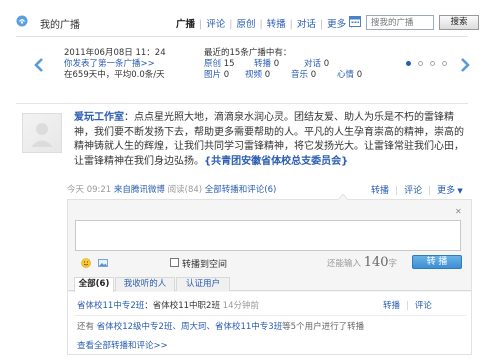 Image resolution: width=480 pixels, height=360 pixels. What do you see at coordinates (99, 117) in the screenshot?
I see `post-author: 爱玩工作室` at bounding box center [99, 117].